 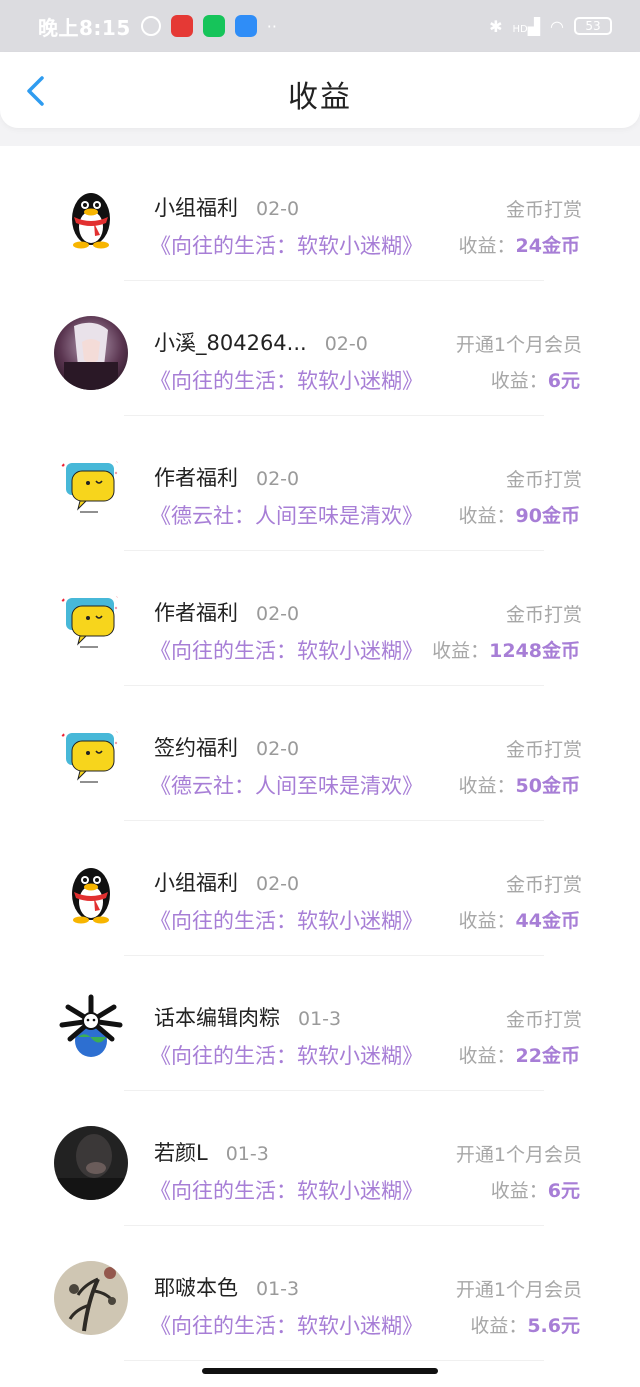 What do you see at coordinates (245, 26) in the screenshot?
I see `app-notification-icon` at bounding box center [245, 26].